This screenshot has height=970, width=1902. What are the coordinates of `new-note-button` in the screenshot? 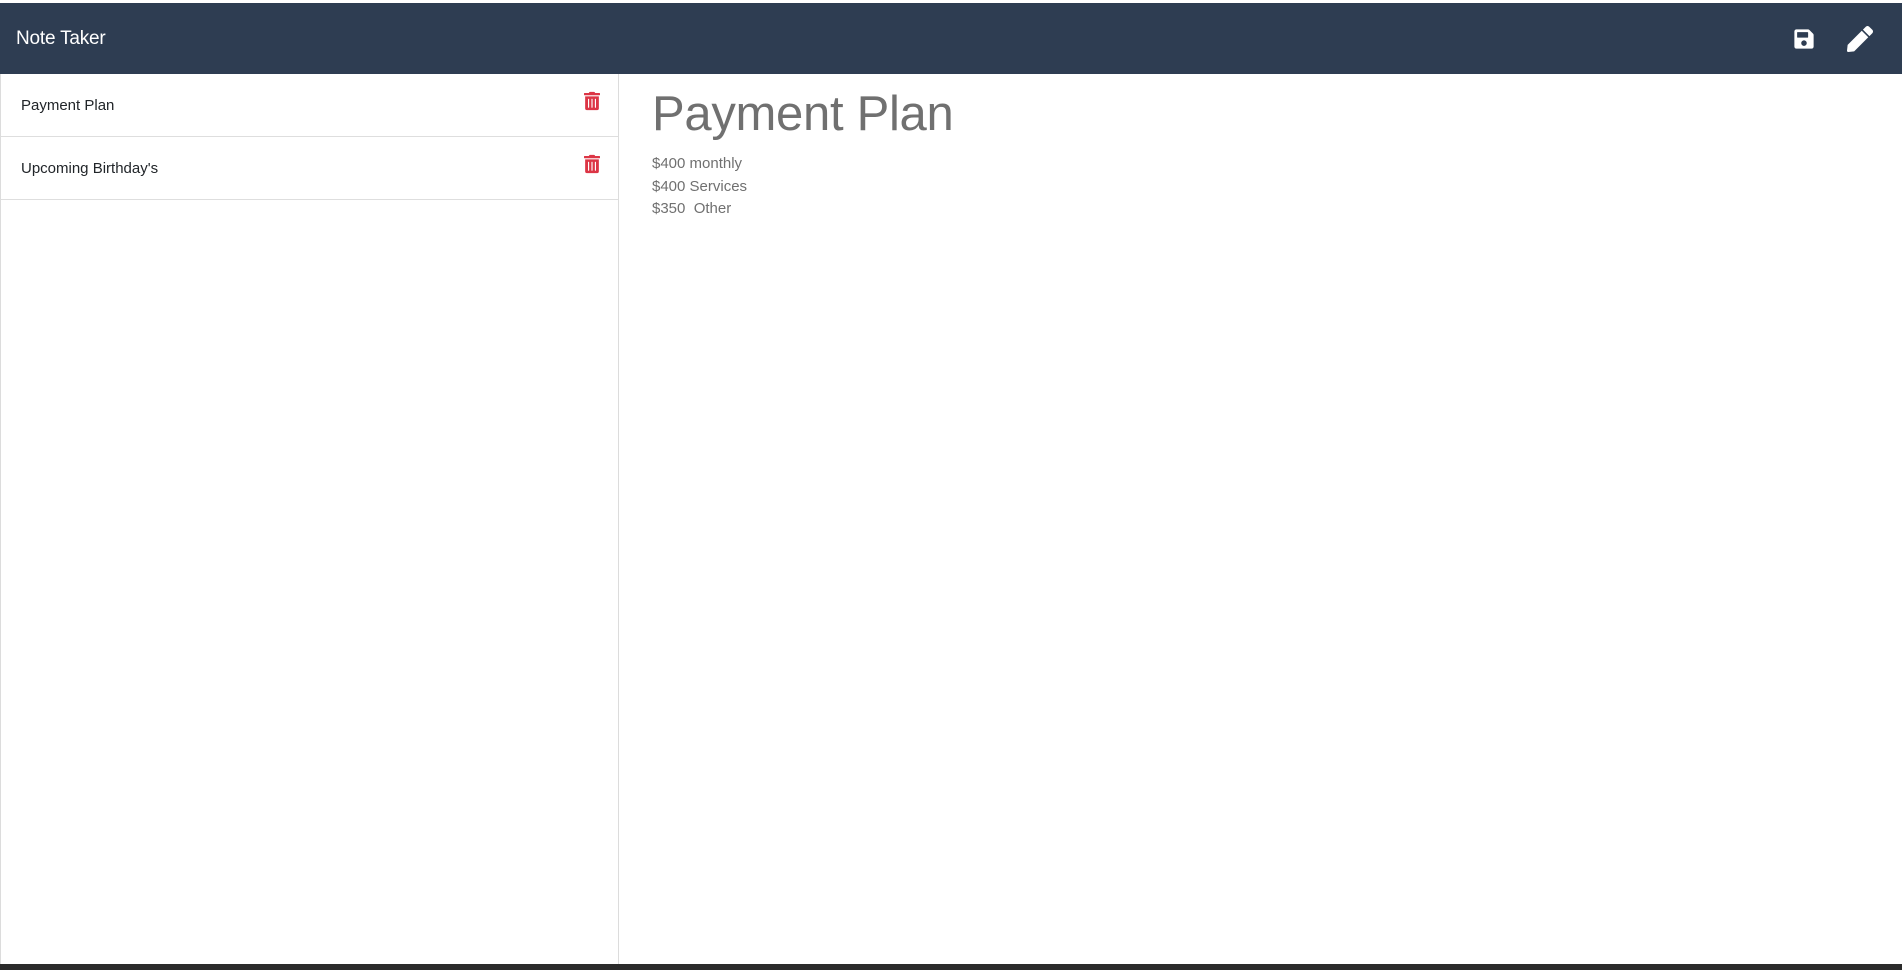 It's located at (1860, 38).